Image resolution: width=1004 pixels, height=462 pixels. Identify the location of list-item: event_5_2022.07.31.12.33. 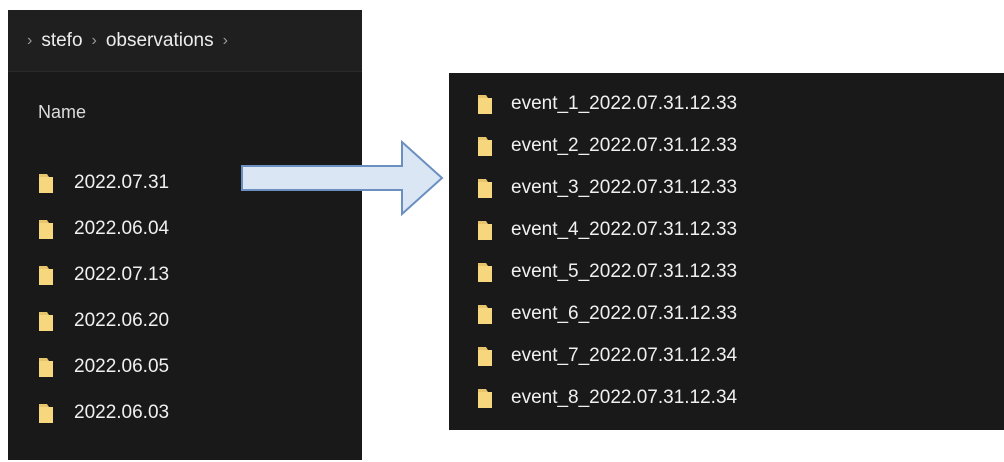
(607, 272).